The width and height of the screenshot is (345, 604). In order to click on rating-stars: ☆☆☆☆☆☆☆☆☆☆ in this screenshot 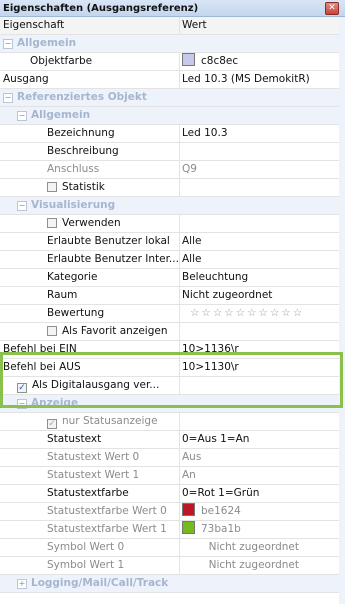, I will do `click(262, 313)`.